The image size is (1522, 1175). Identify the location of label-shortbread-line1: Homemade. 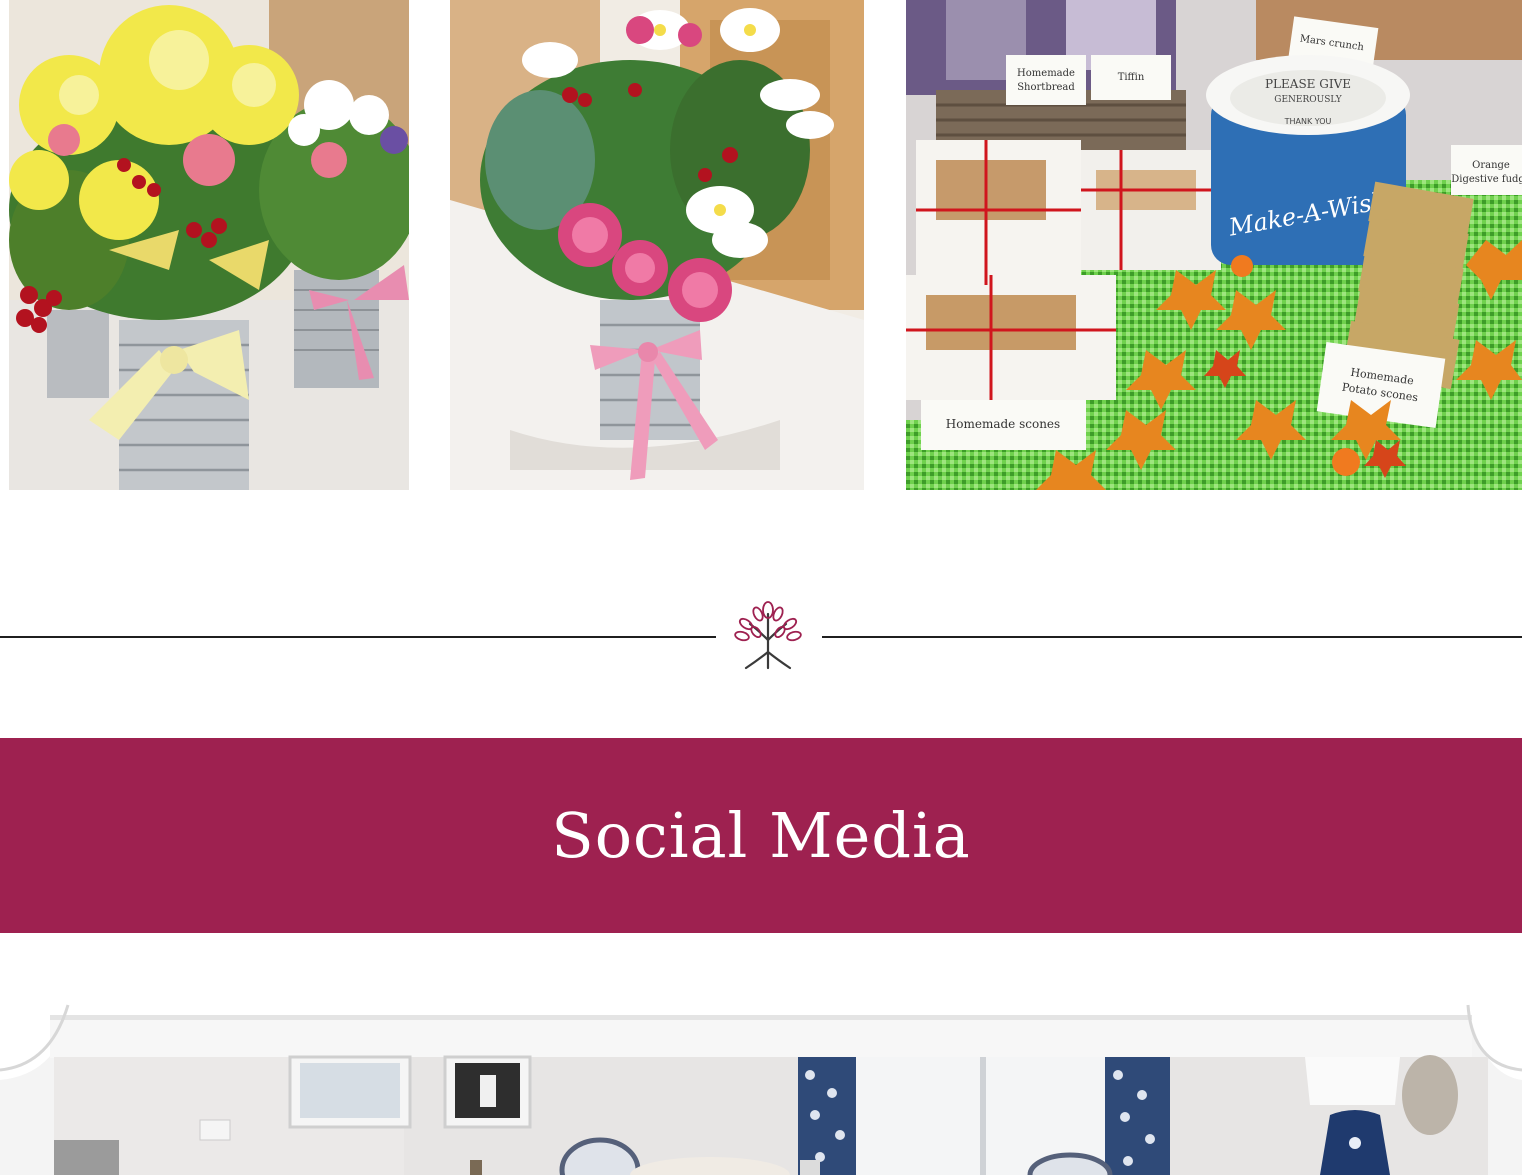
(1046, 73).